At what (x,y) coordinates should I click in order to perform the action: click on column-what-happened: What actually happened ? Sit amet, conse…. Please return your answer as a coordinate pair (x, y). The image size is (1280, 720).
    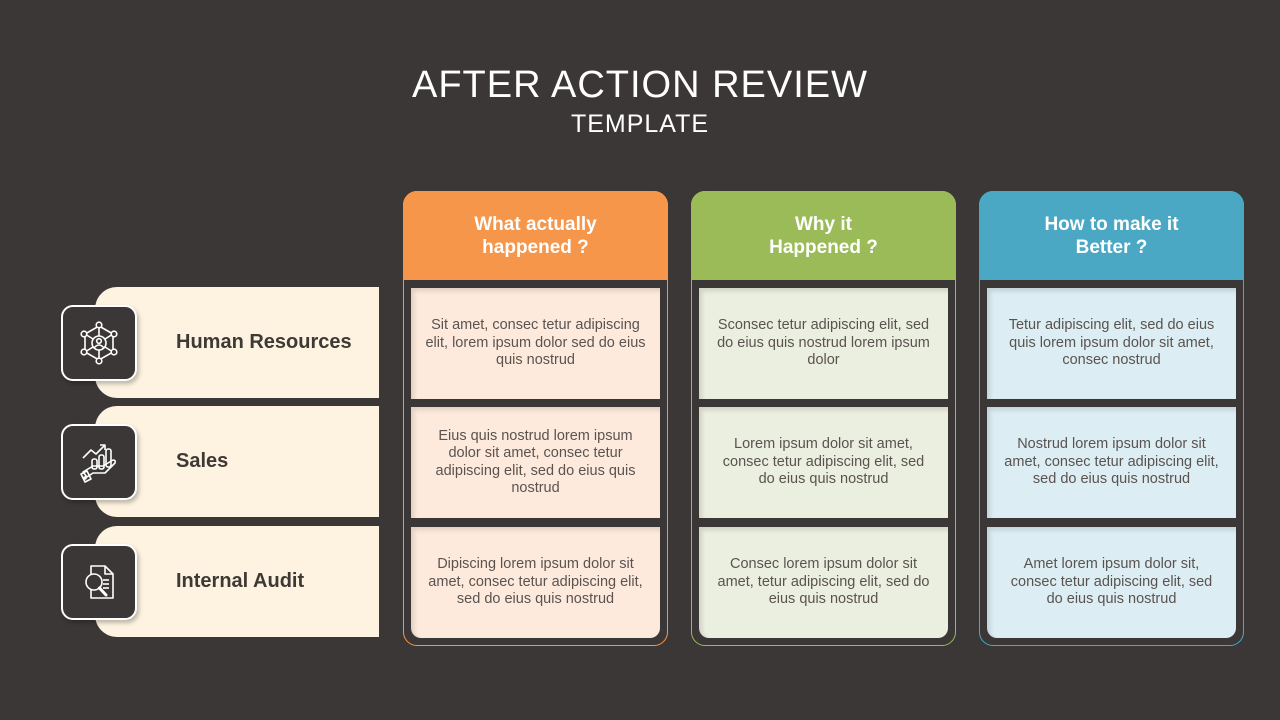
    Looking at the image, I should click on (535, 418).